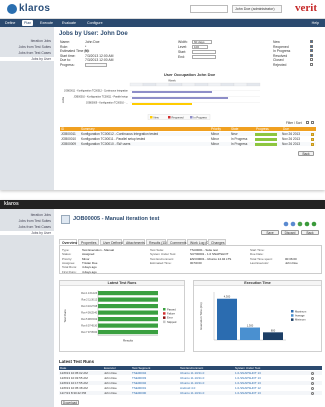 The height and width of the screenshot is (407, 325). Describe the element at coordinates (12, 9) in the screenshot. I see `logo-mark-icon` at that location.